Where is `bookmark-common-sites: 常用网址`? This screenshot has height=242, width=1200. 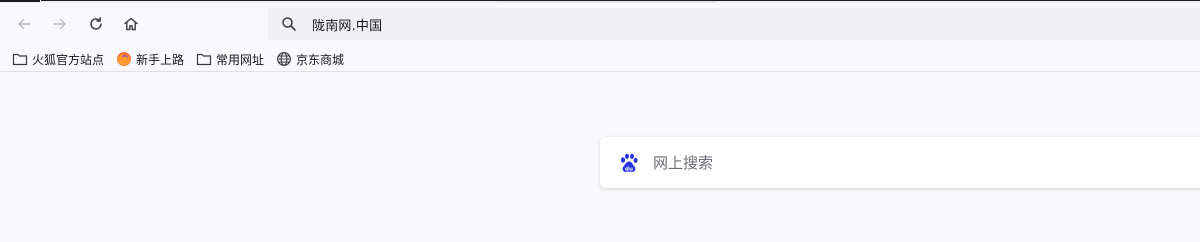
bookmark-common-sites: 常用网址 is located at coordinates (230, 59).